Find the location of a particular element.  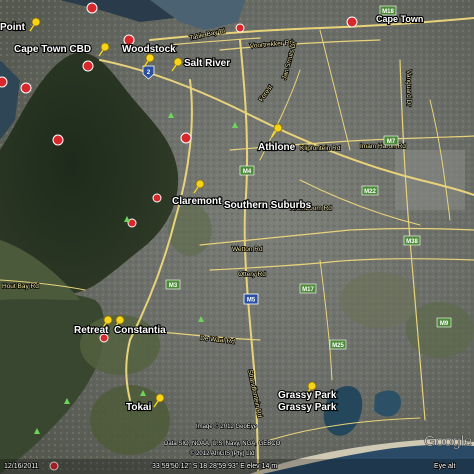

rondebosch-green is located at coordinates (190, 230).